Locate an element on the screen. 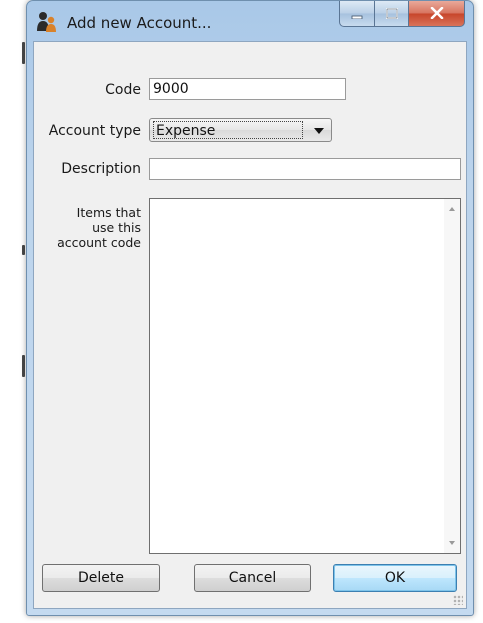  close-icon is located at coordinates (437, 13).